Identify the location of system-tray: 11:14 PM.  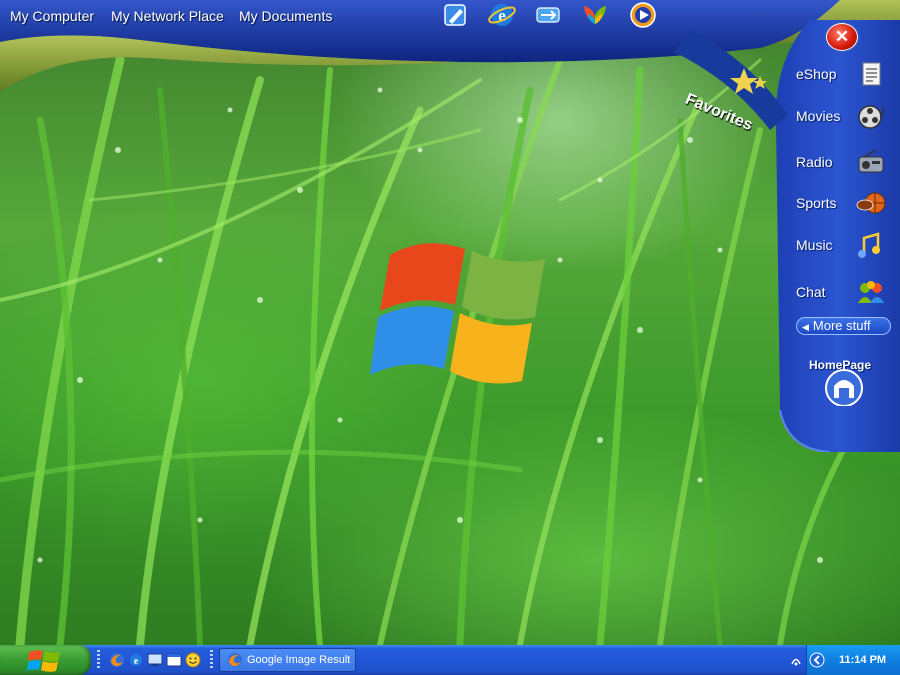
(845, 660).